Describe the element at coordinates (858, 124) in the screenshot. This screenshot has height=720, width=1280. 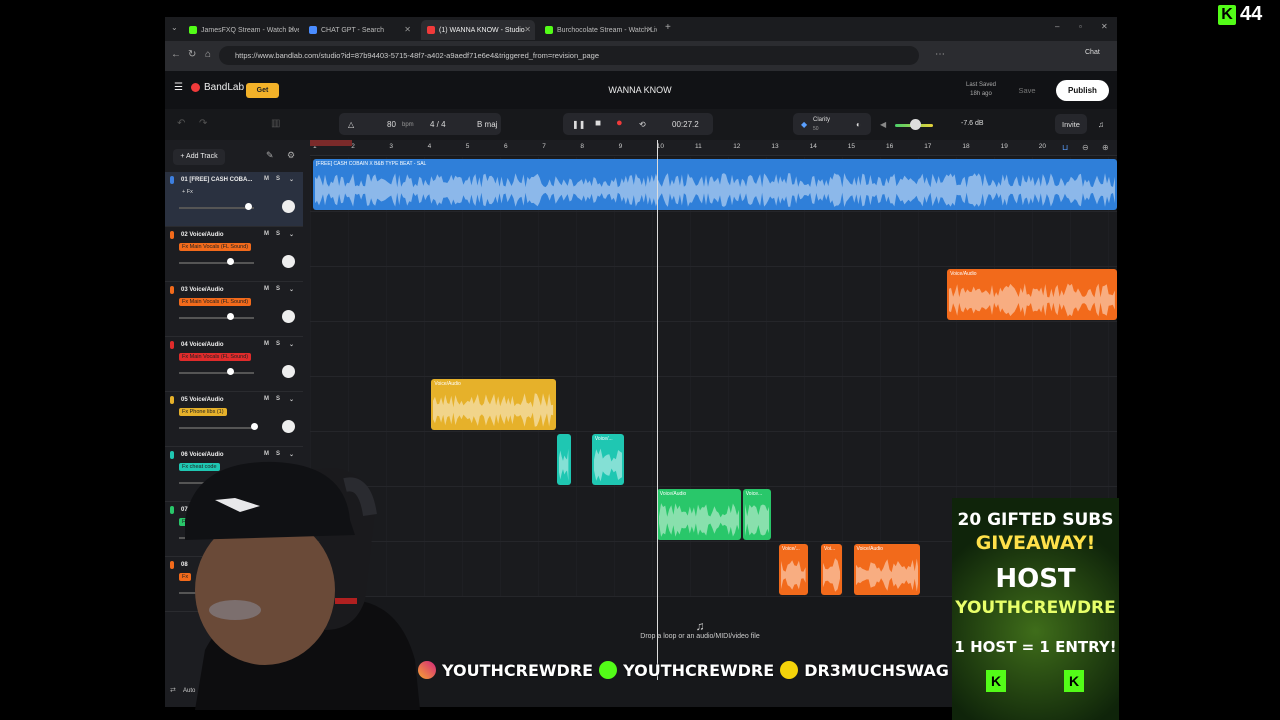
I see `theme-toggle-icon: ◐` at that location.